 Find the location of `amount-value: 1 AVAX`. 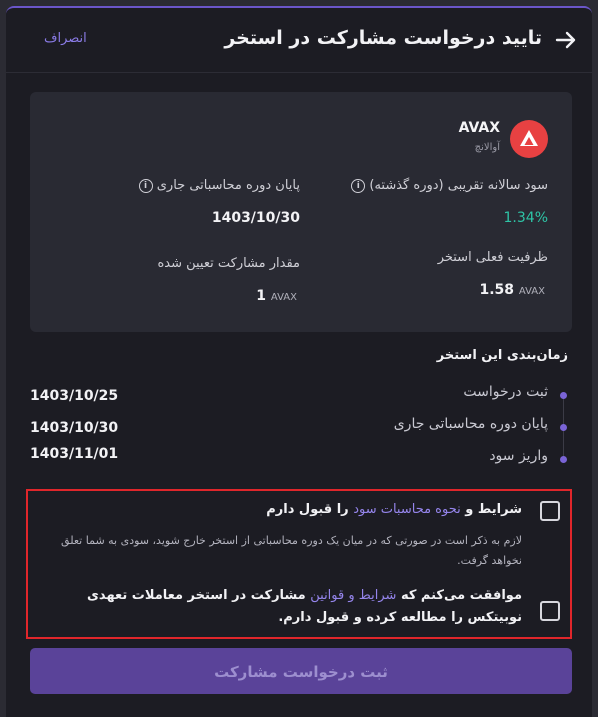

amount-value: 1 AVAX is located at coordinates (278, 296).